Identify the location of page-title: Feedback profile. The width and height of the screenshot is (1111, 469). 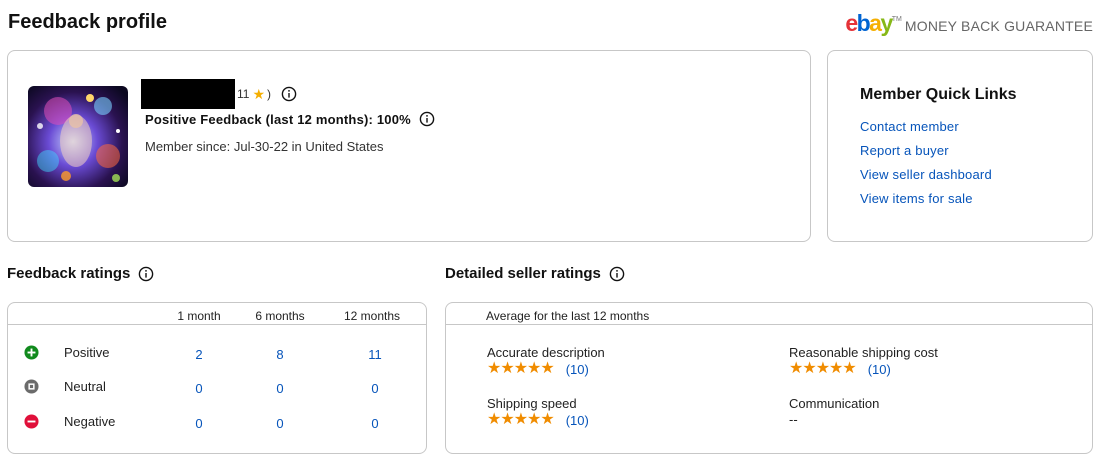
(87, 22).